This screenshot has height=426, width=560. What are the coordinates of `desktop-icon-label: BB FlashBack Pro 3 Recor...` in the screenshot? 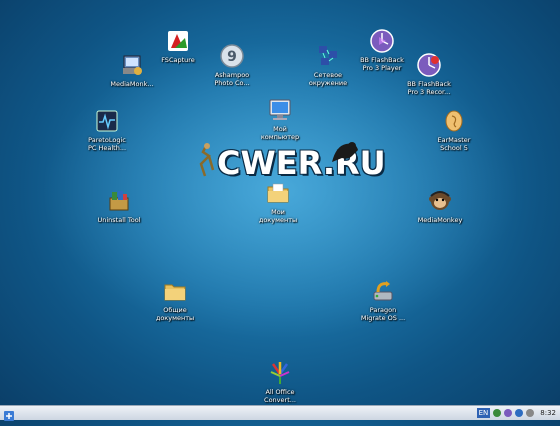 It's located at (429, 88).